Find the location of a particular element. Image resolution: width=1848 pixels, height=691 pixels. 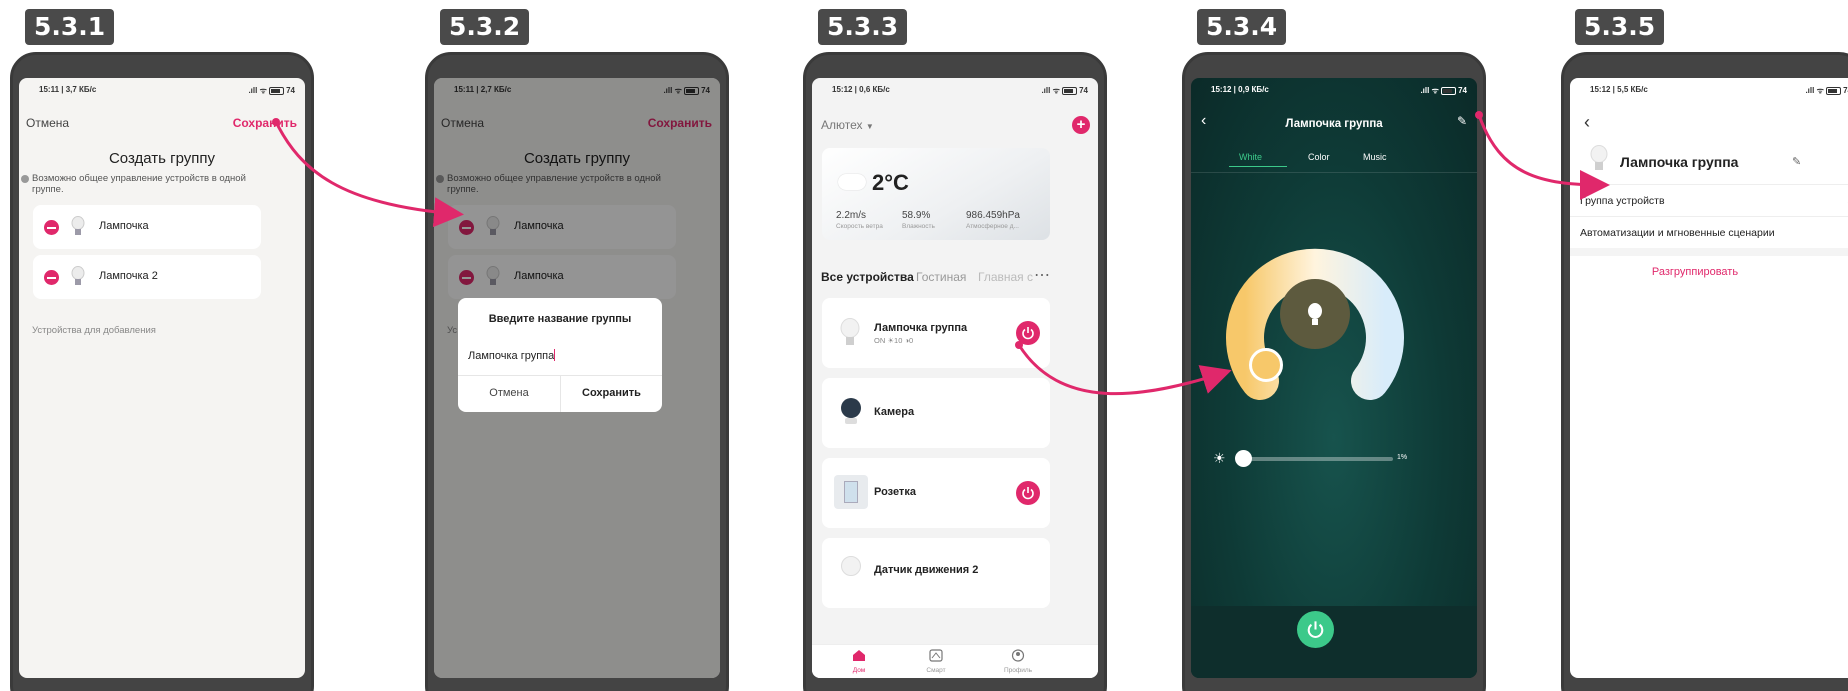

dialog-save-button: Сохранить is located at coordinates (611, 393).